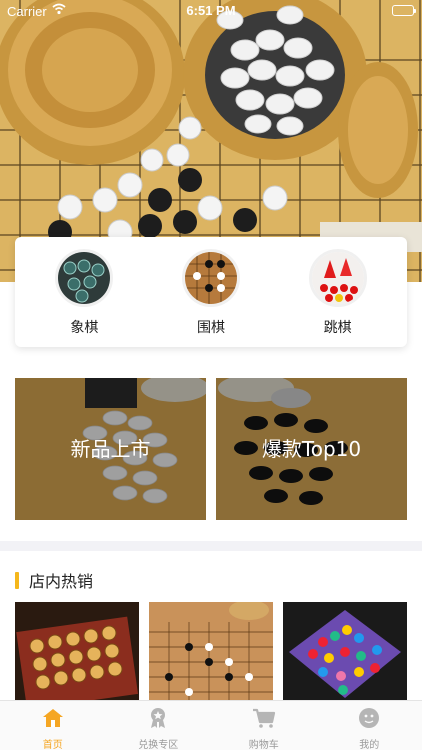  What do you see at coordinates (210, 328) in the screenshot?
I see `category-label: 围棋` at bounding box center [210, 328].